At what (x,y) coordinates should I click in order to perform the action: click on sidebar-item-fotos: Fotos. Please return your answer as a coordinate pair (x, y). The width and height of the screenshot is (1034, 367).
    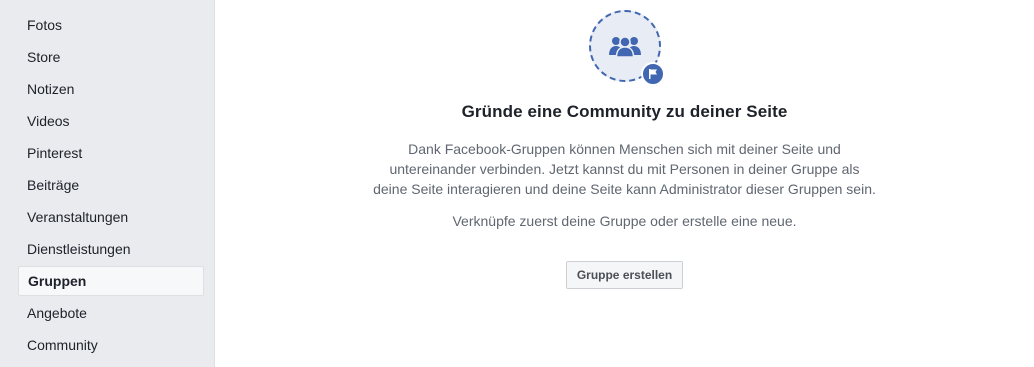
    Looking at the image, I should click on (111, 25).